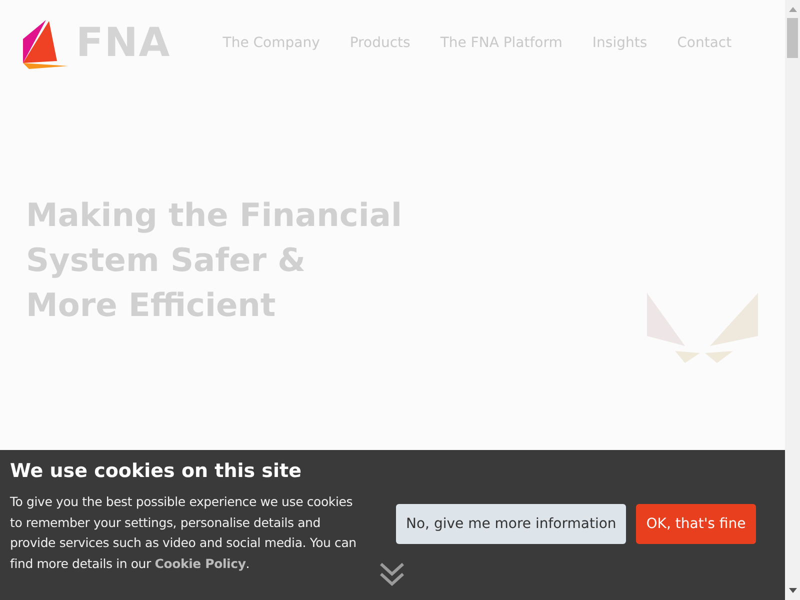 The image size is (800, 600). I want to click on banner-title: We use cookies on this site, so click(156, 471).